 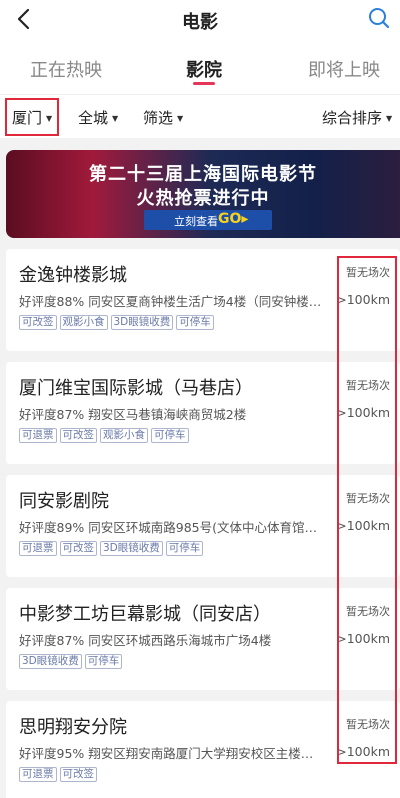 I want to click on filter-bar: 厦门 ▼ 全城 ▼ 筛选 ▼ 综合排序 ▼, so click(x=200, y=116).